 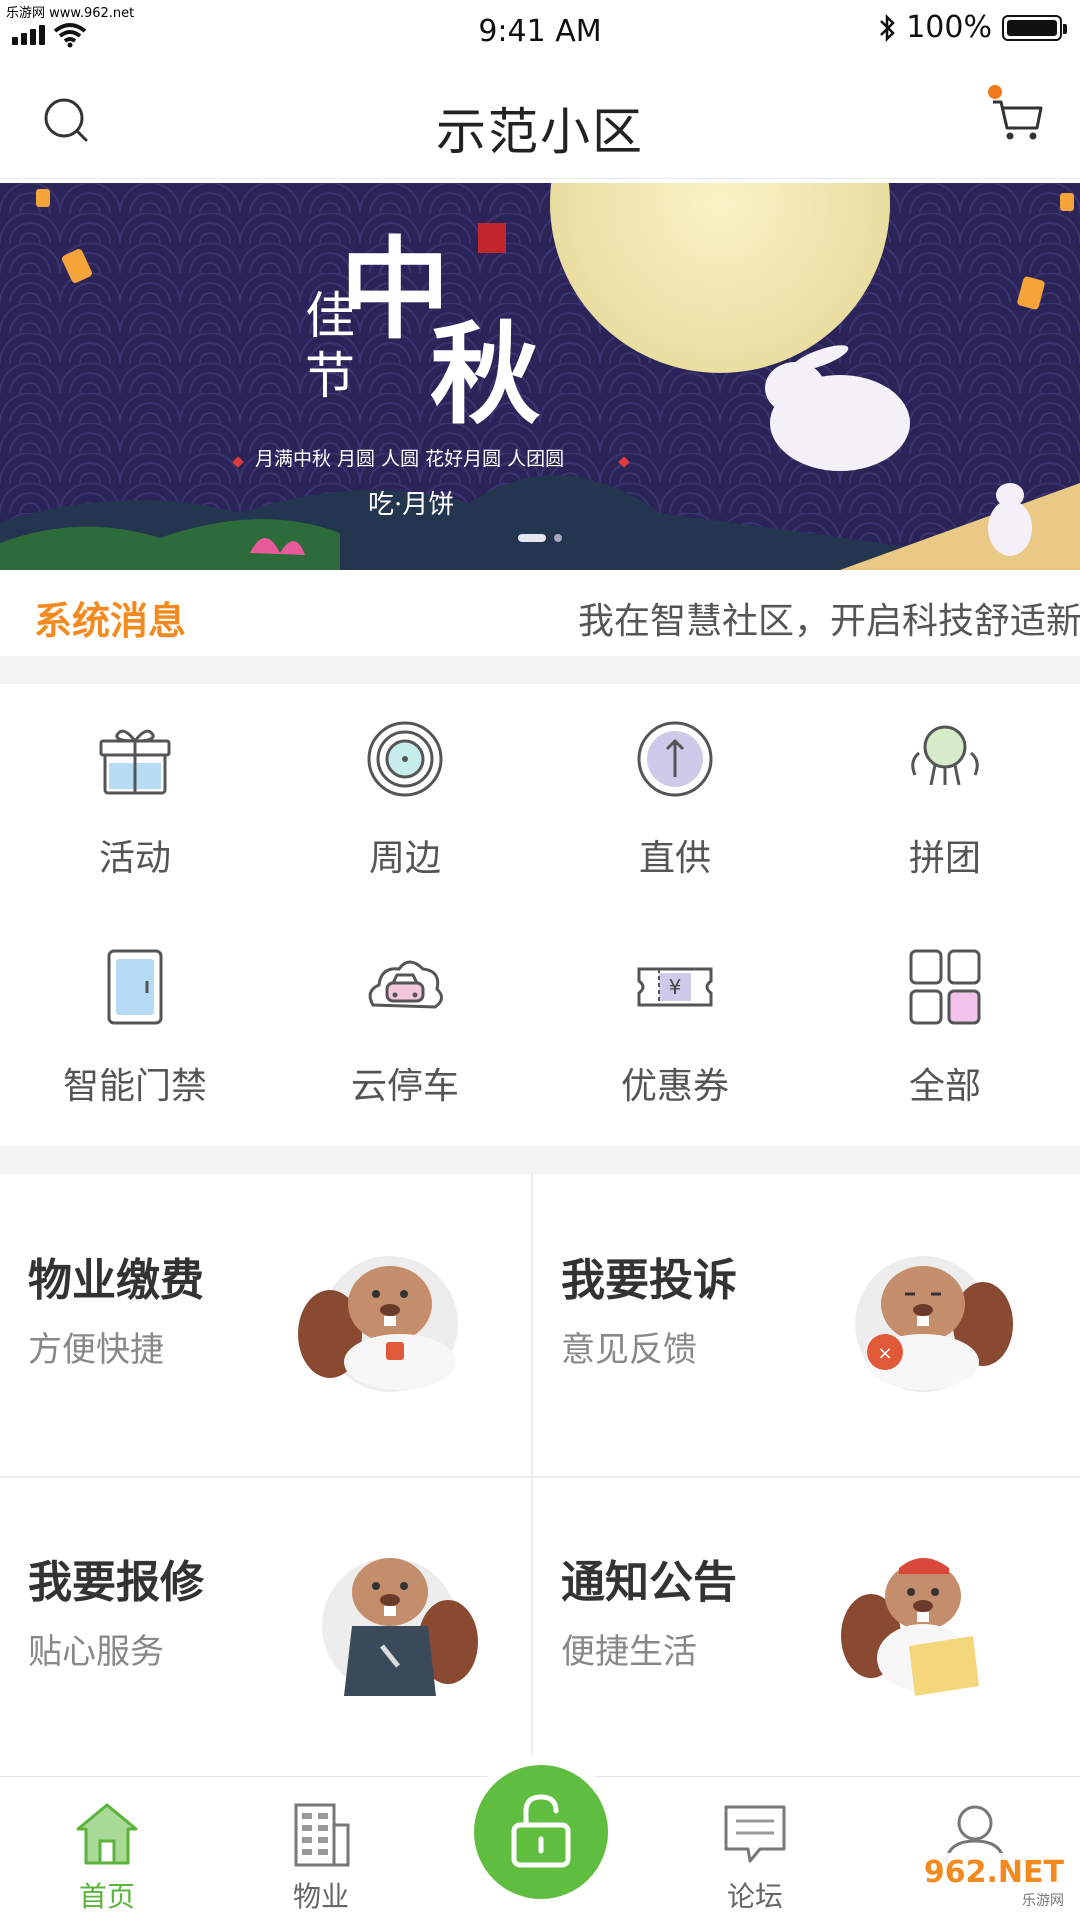 What do you see at coordinates (540, 30) in the screenshot?
I see `status-bar: 乐游网 www.962.net 9:41 AM 100%` at bounding box center [540, 30].